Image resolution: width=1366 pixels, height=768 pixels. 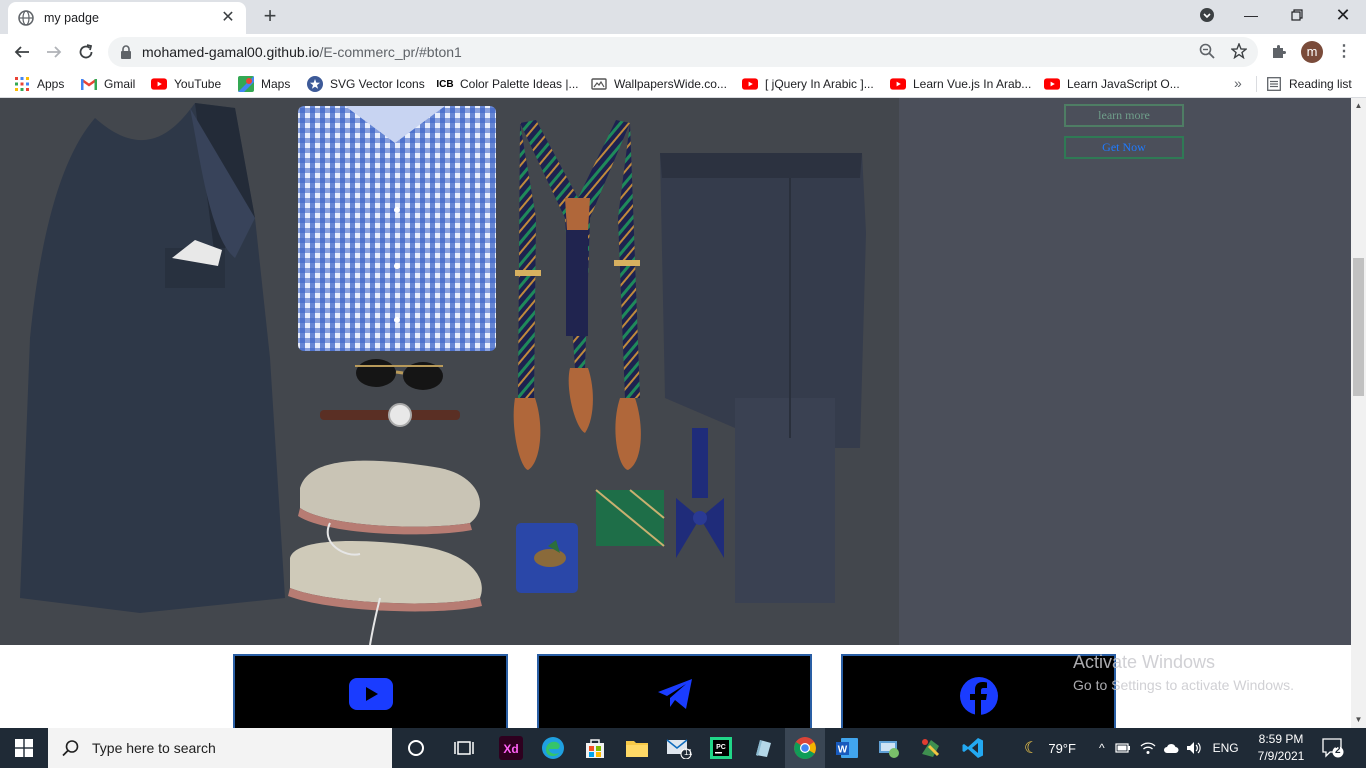 What do you see at coordinates (805, 748) in the screenshot?
I see `chrome-app` at bounding box center [805, 748].